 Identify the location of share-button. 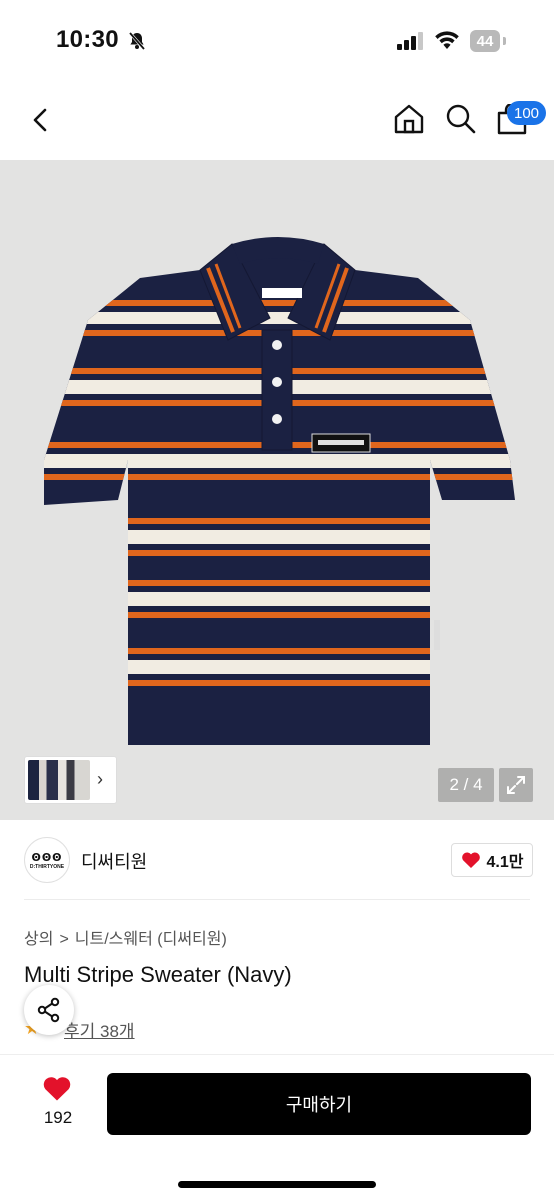
(49, 1010).